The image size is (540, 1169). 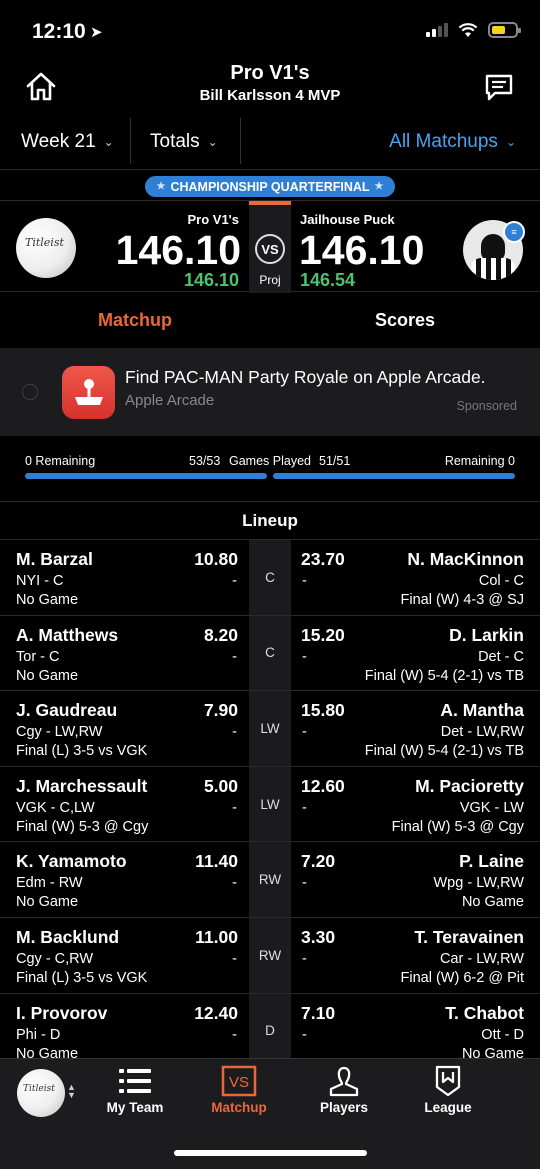 I want to click on player-points-left: 10.80, so click(x=216, y=559).